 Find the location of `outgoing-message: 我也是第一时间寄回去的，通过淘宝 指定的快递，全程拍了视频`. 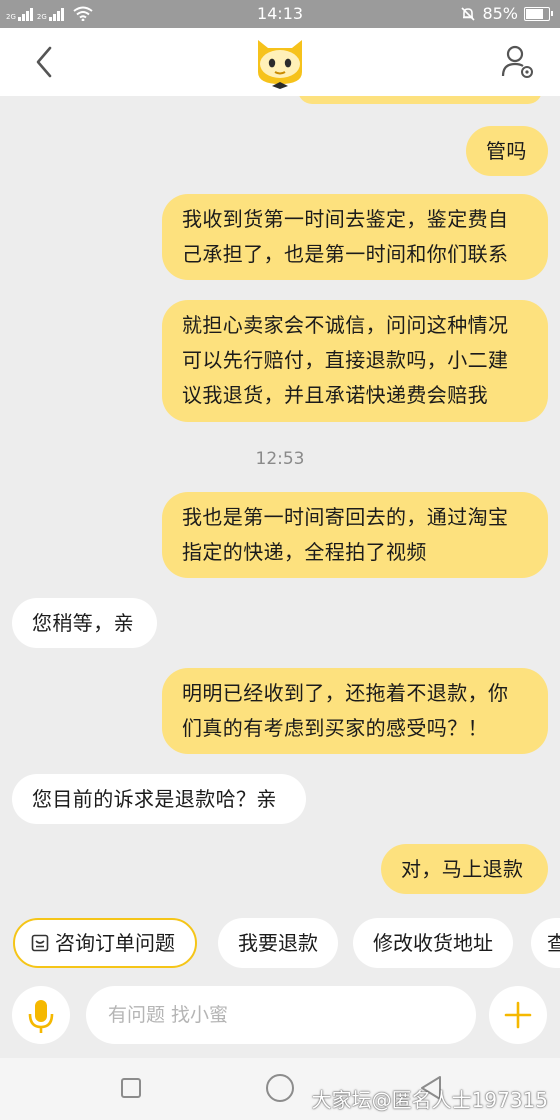

outgoing-message: 我也是第一时间寄回去的，通过淘宝 指定的快递，全程拍了视频 is located at coordinates (355, 535).